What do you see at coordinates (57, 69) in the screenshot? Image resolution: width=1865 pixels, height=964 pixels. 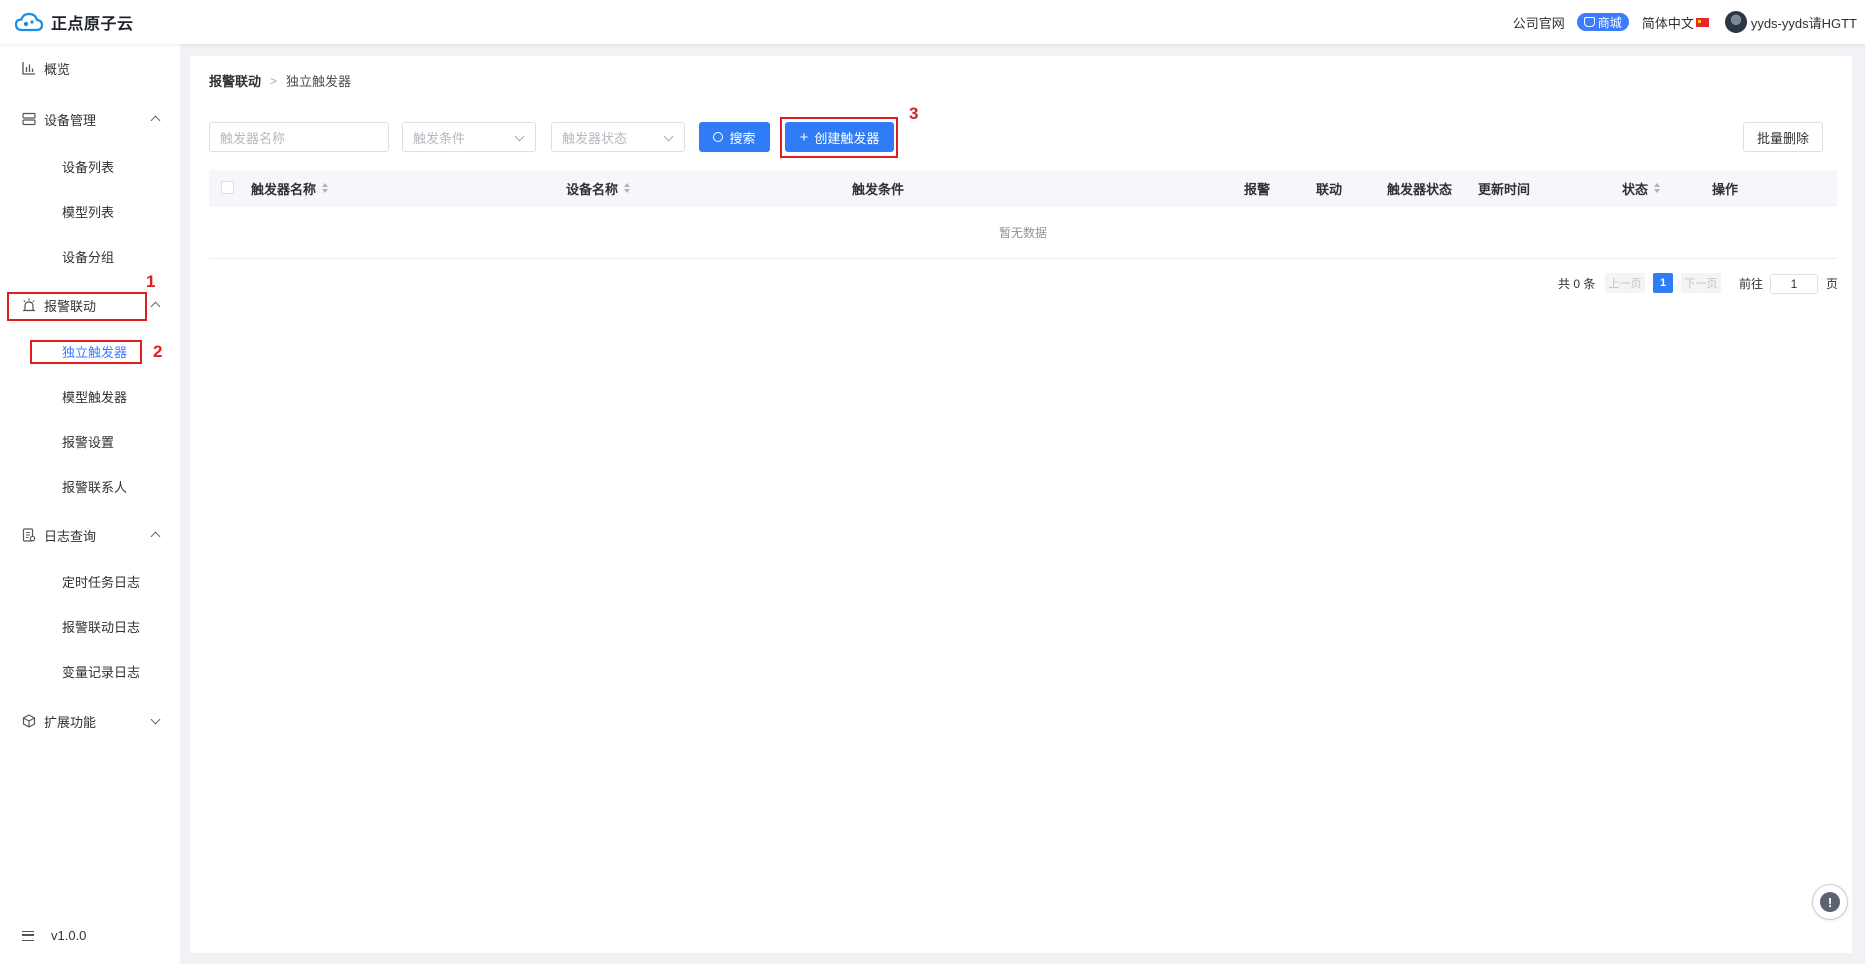 I see `sidebar-item-label: 概览` at bounding box center [57, 69].